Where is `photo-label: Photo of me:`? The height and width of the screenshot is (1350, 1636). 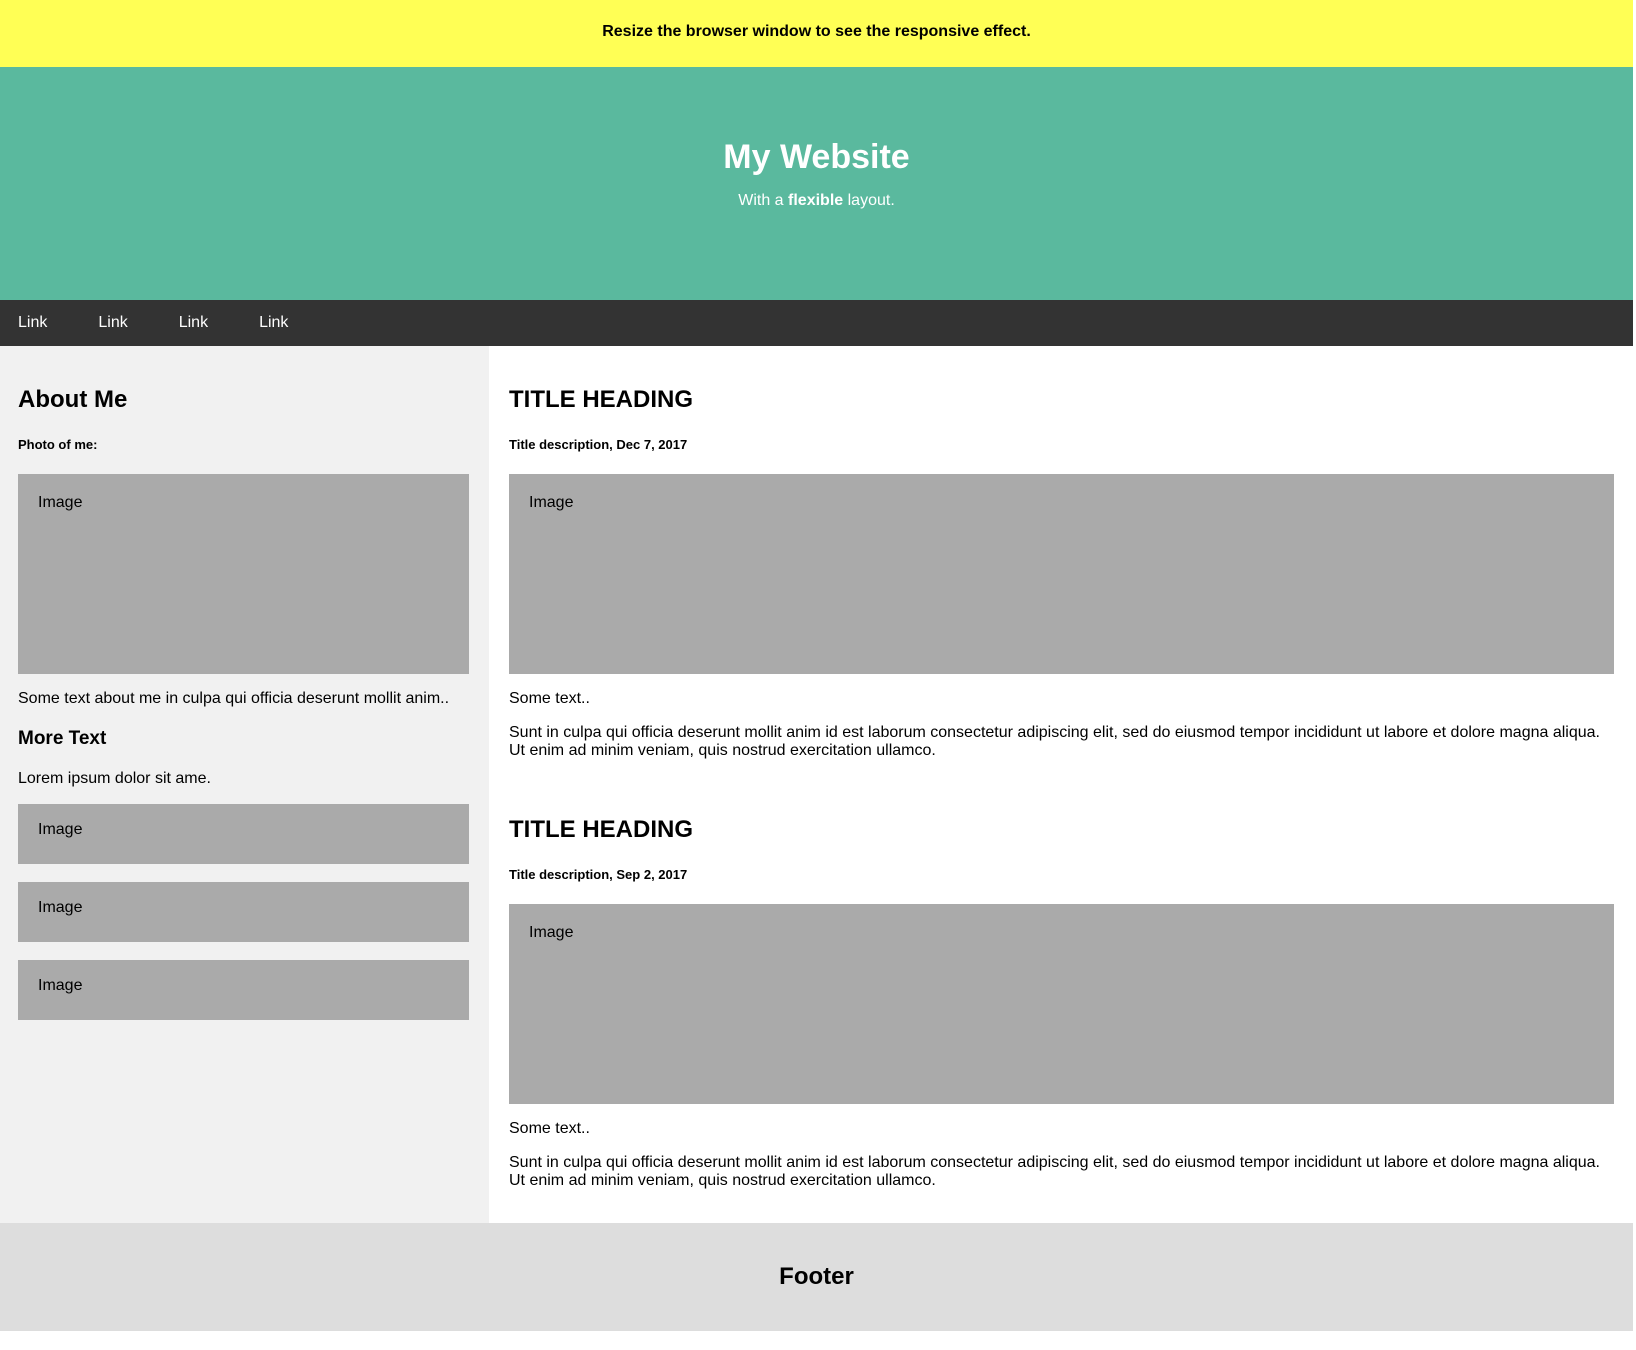
photo-label: Photo of me: is located at coordinates (58, 444).